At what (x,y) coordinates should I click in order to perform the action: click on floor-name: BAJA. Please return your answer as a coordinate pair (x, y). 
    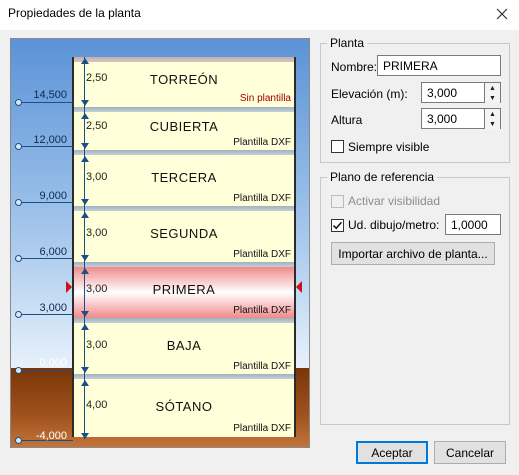
    Looking at the image, I should click on (184, 345).